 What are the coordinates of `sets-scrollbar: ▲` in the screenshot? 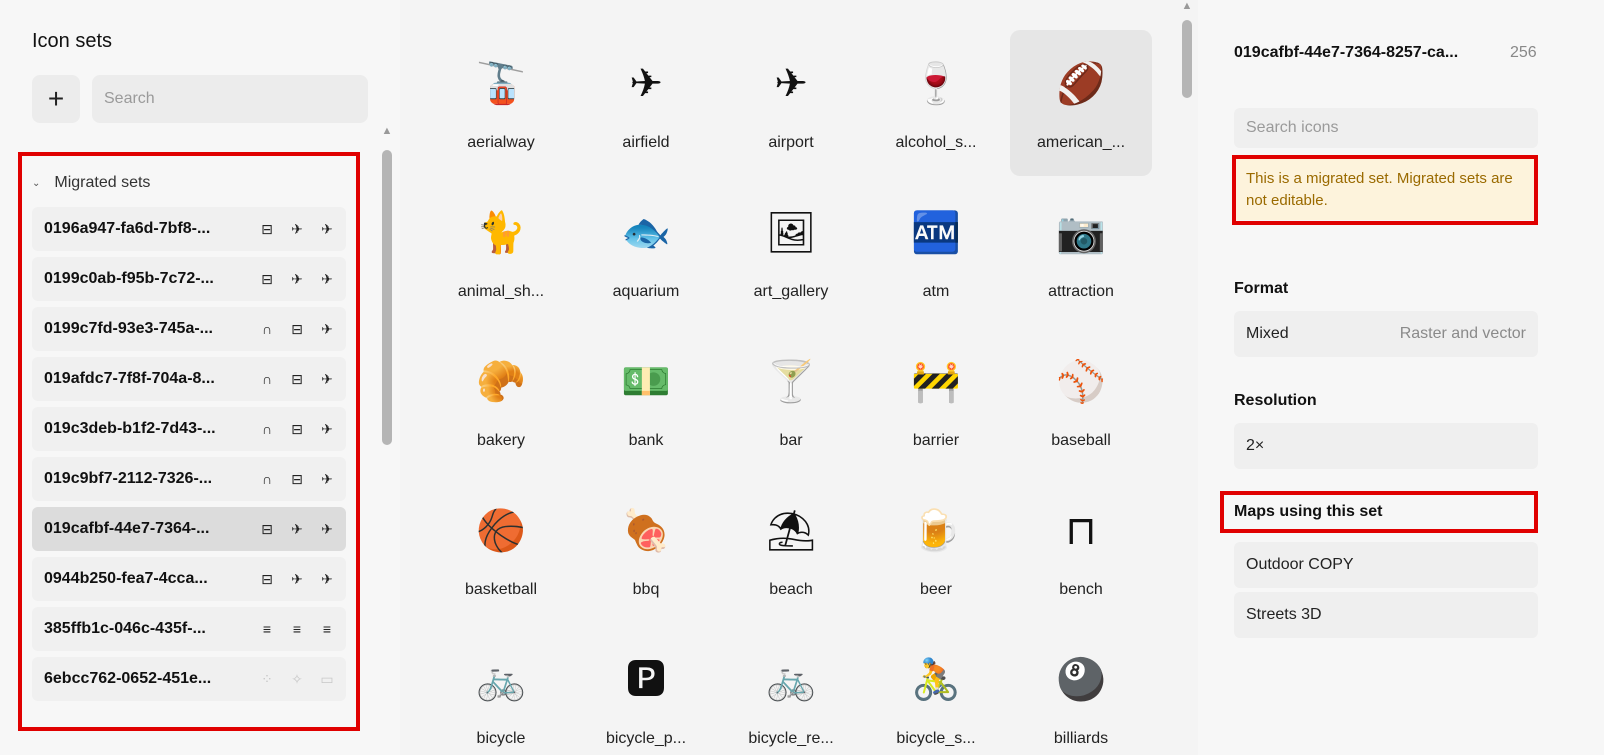 It's located at (387, 430).